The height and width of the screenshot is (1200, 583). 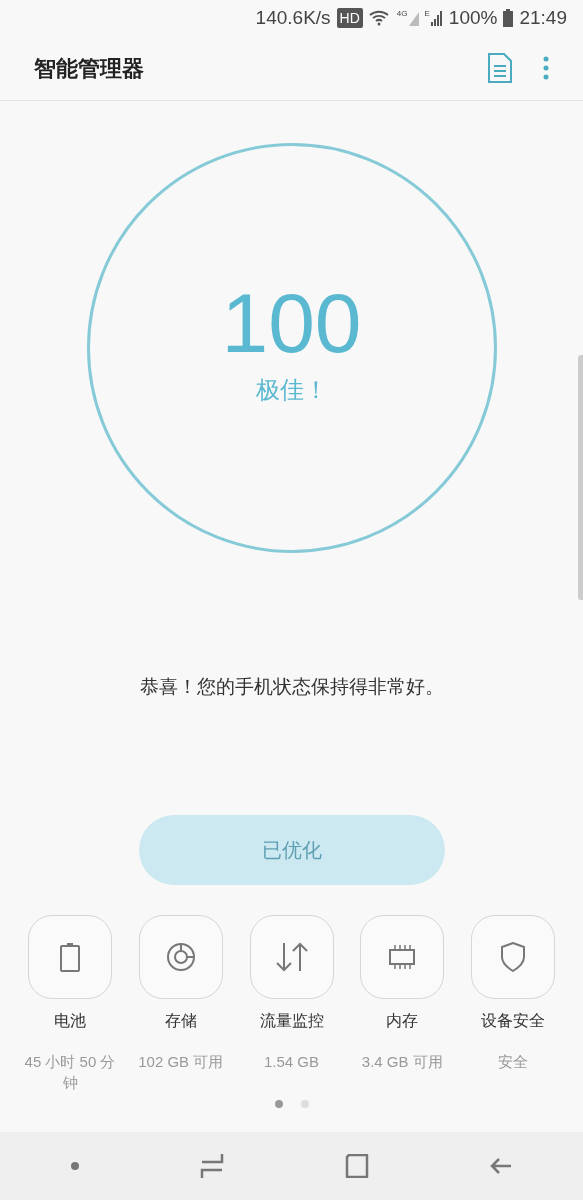 What do you see at coordinates (500, 1166) in the screenshot?
I see `back-icon` at bounding box center [500, 1166].